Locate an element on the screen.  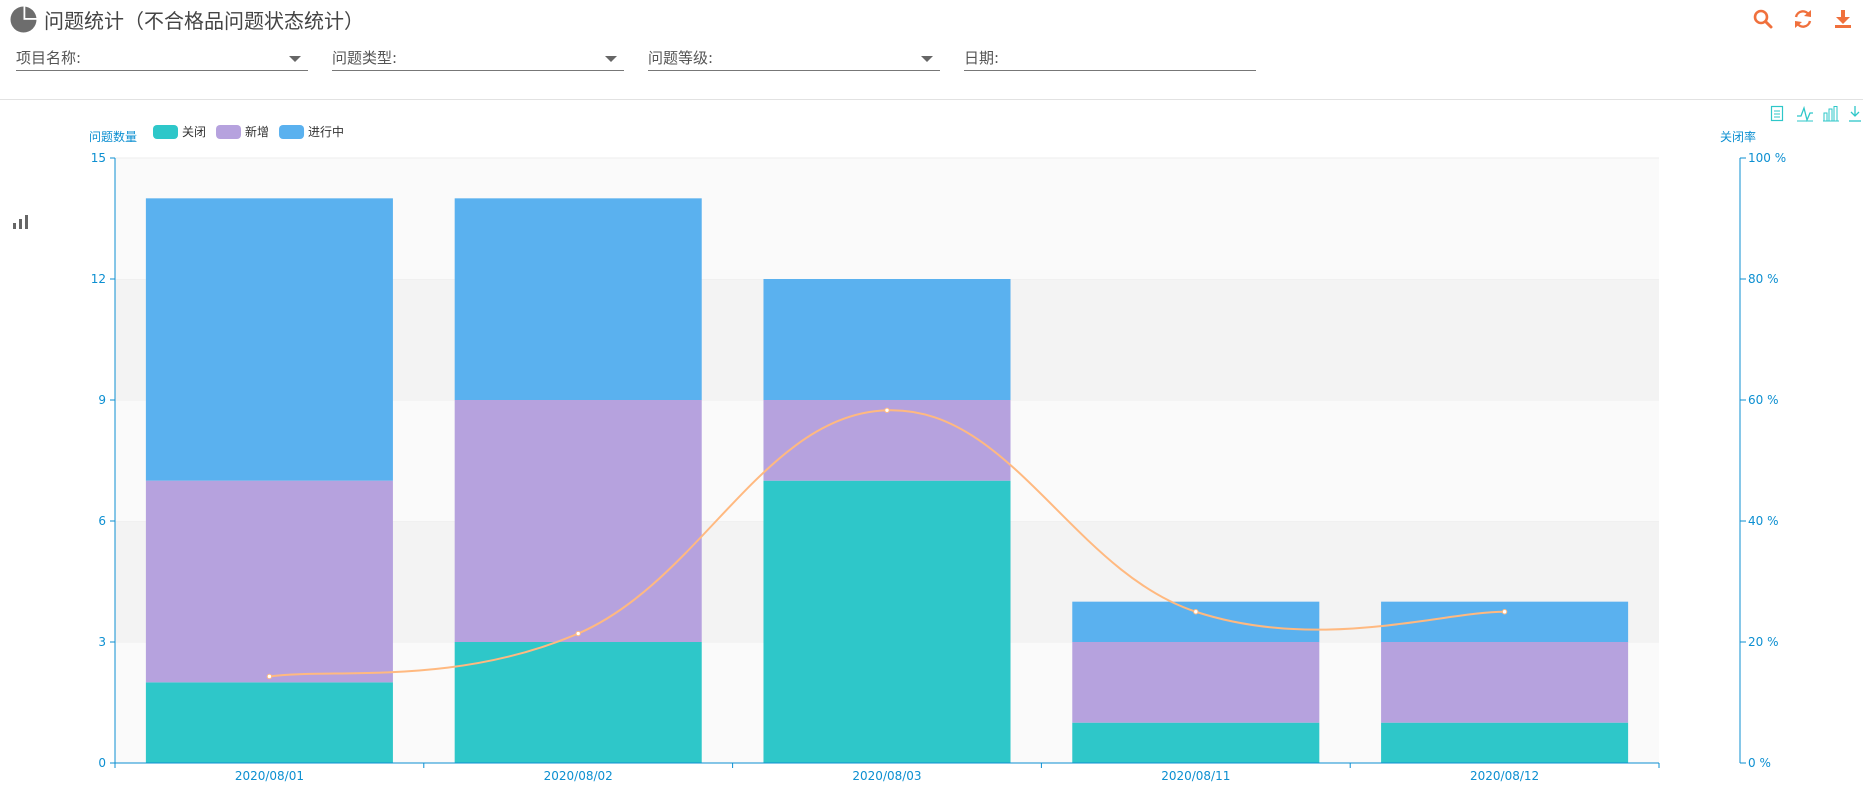
refresh-button is located at coordinates (1803, 19).